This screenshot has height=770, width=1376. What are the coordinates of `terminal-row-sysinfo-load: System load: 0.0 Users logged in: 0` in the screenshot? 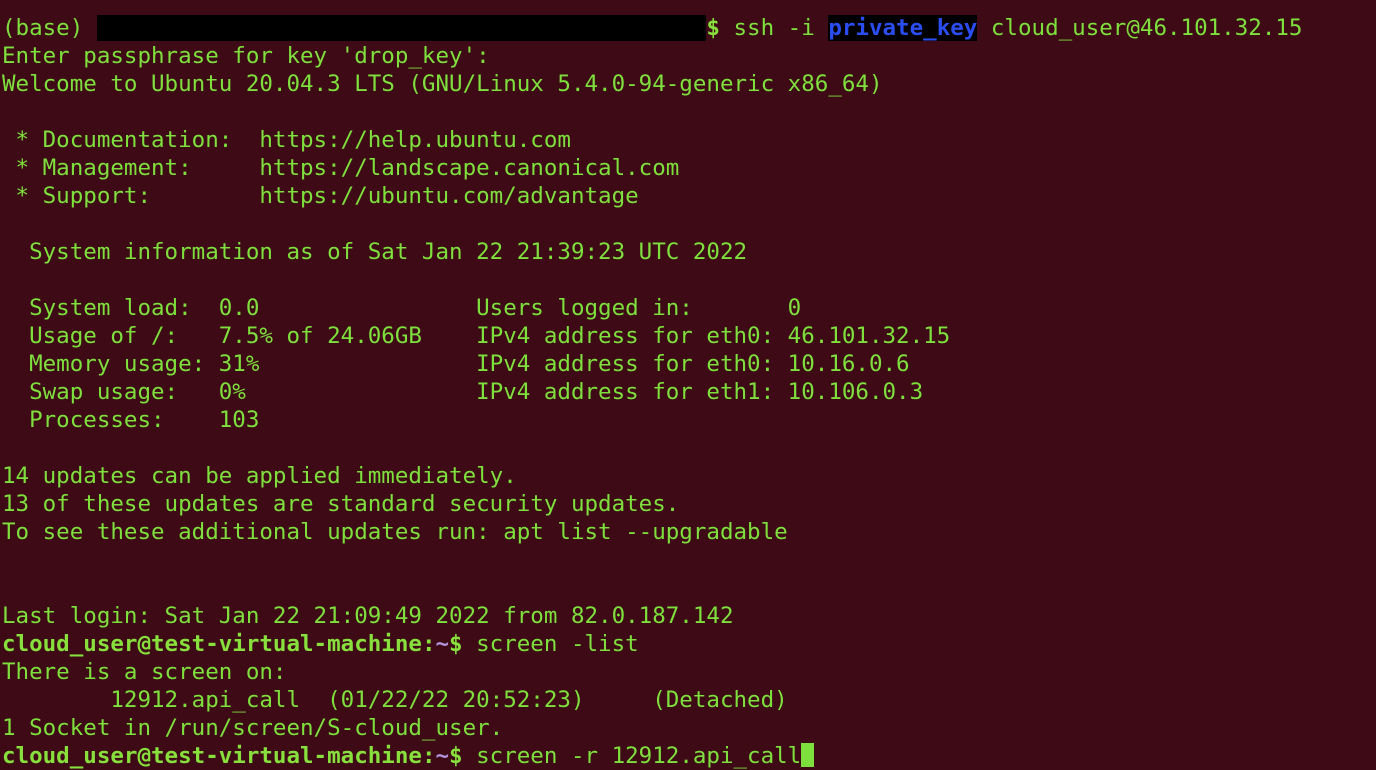 It's located at (688, 308).